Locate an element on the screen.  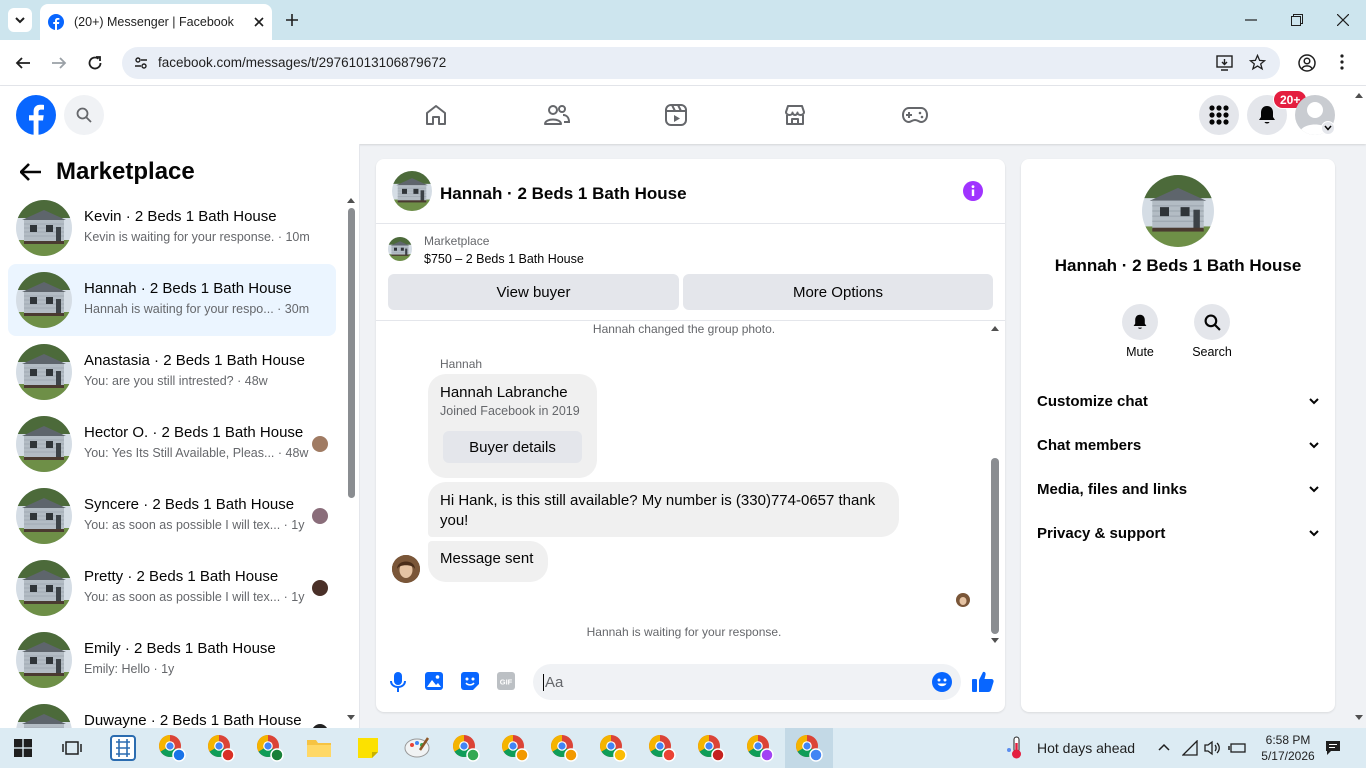
clock: 6:58 PM 5/17/2026 is located at coordinates (1288, 748).